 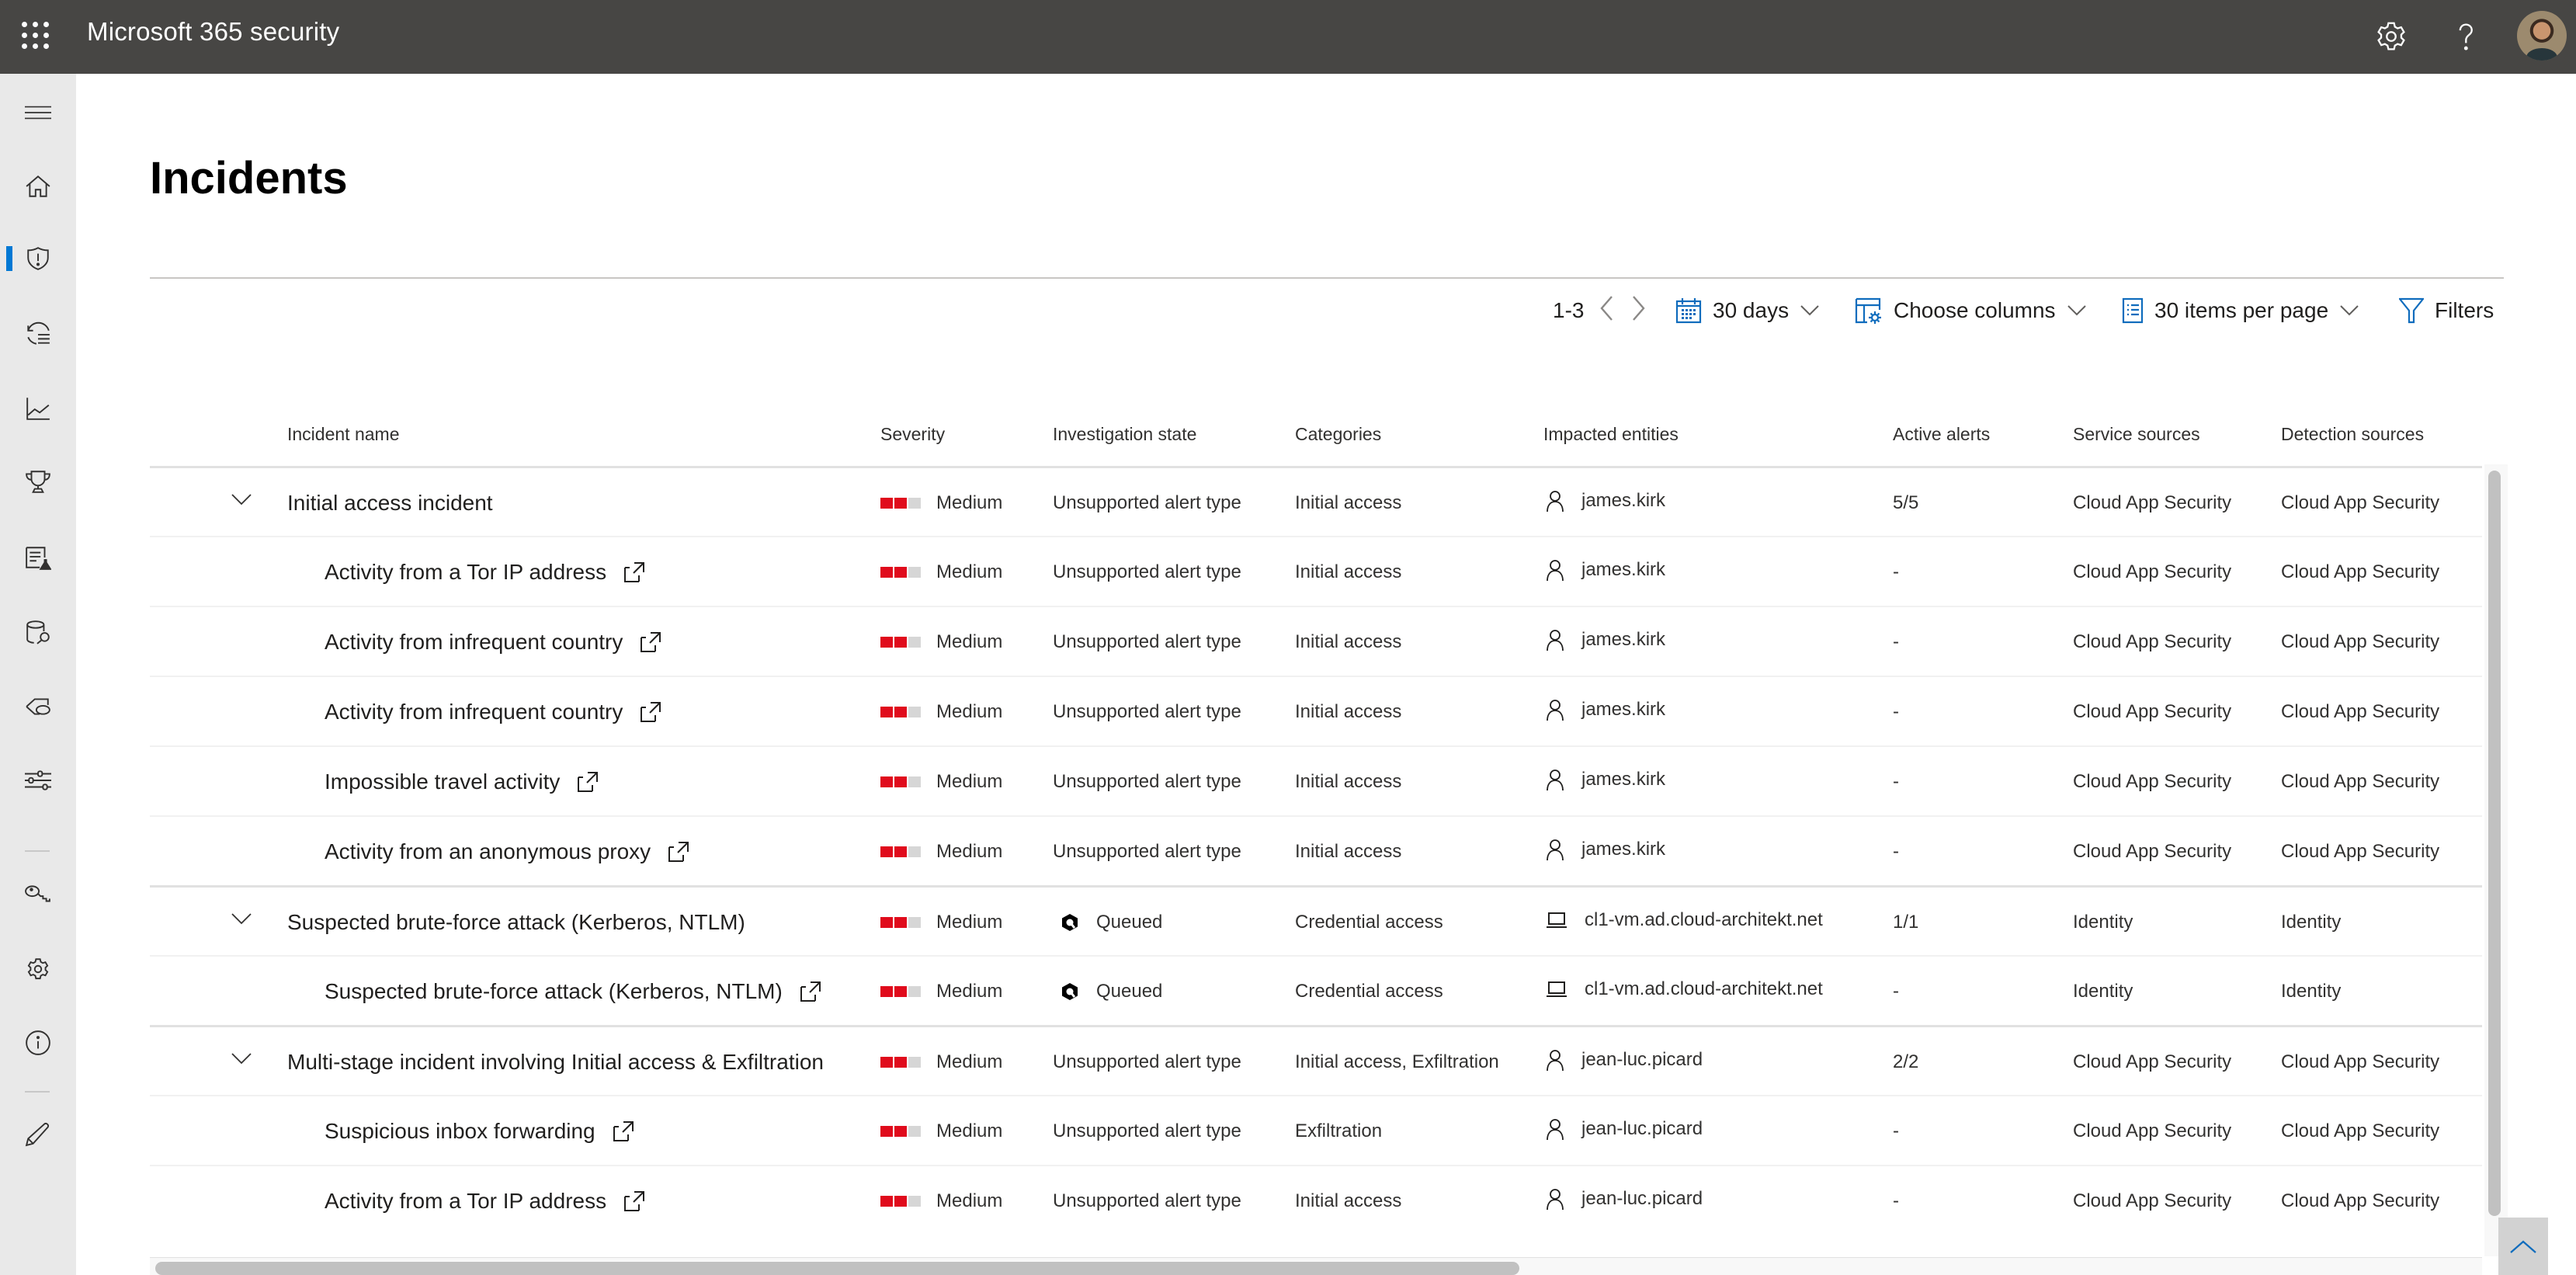 I want to click on sidebar-item-secure-score, so click(x=38, y=481).